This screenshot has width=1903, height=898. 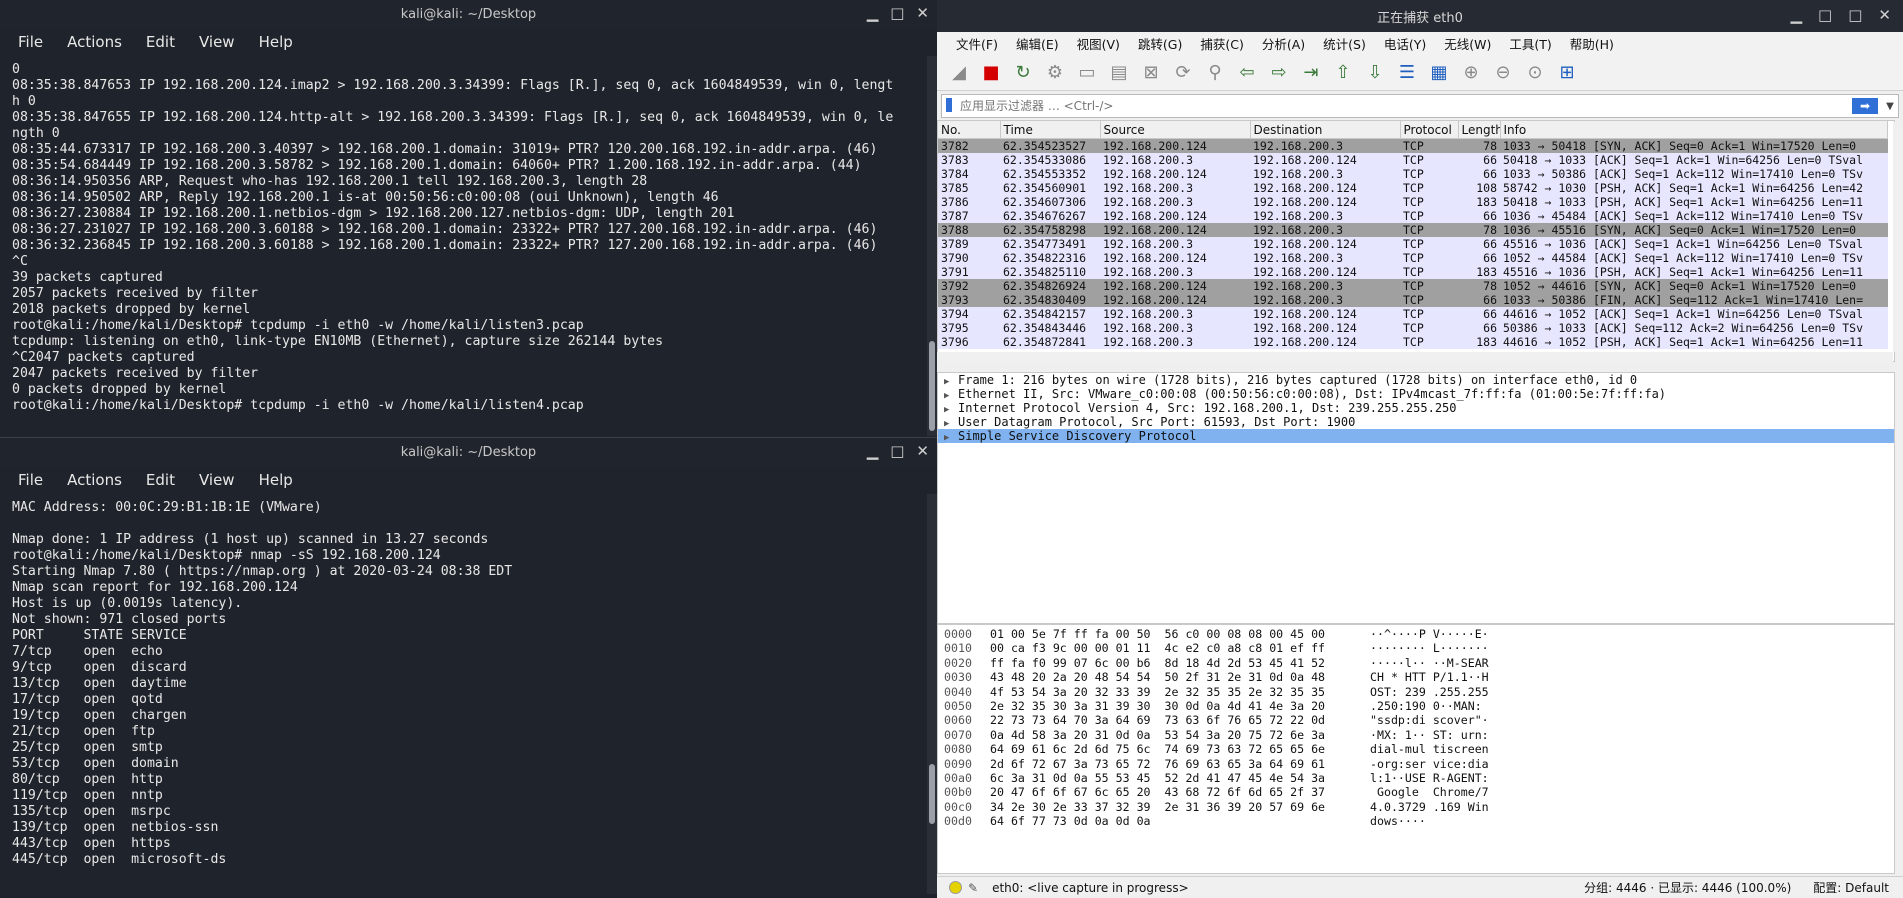 What do you see at coordinates (1119, 72) in the screenshot?
I see `save-file-icon: ▤` at bounding box center [1119, 72].